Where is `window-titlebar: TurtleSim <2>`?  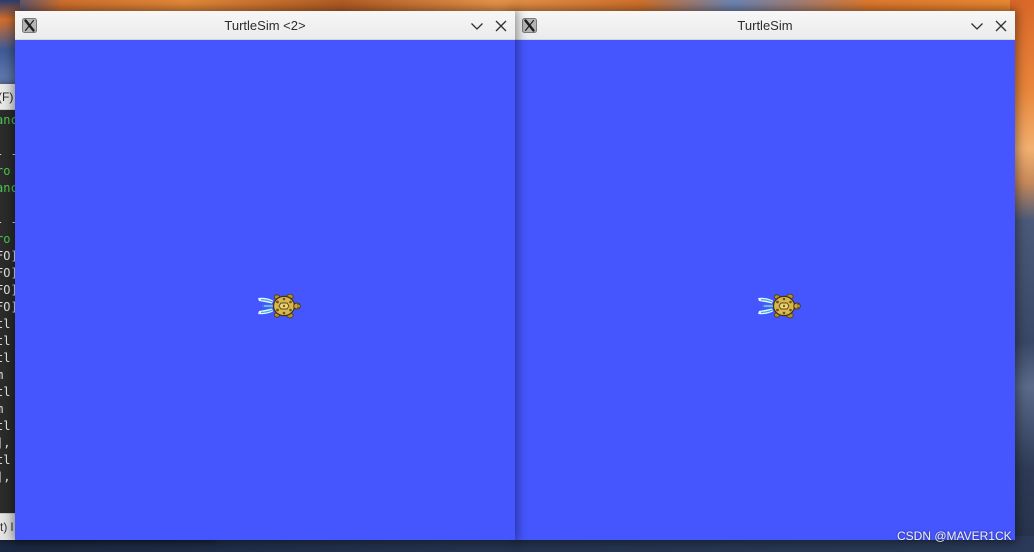
window-titlebar: TurtleSim <2> is located at coordinates (265, 25).